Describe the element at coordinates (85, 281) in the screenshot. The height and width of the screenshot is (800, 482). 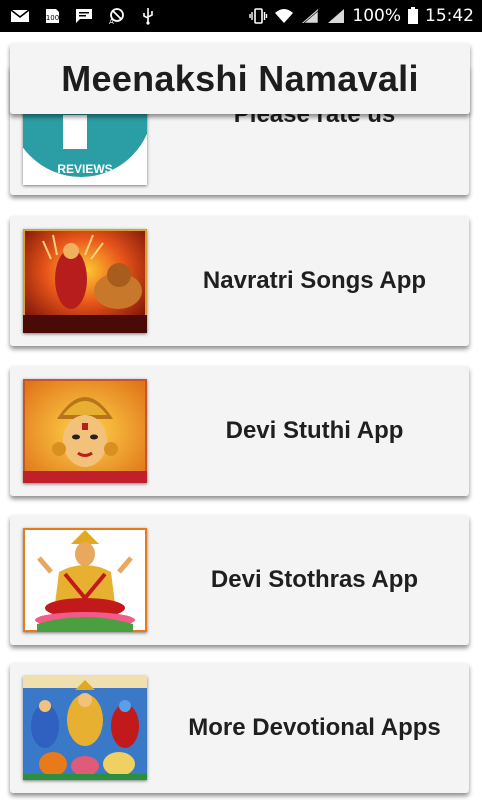
I see `durga-lion-thumbnail` at that location.